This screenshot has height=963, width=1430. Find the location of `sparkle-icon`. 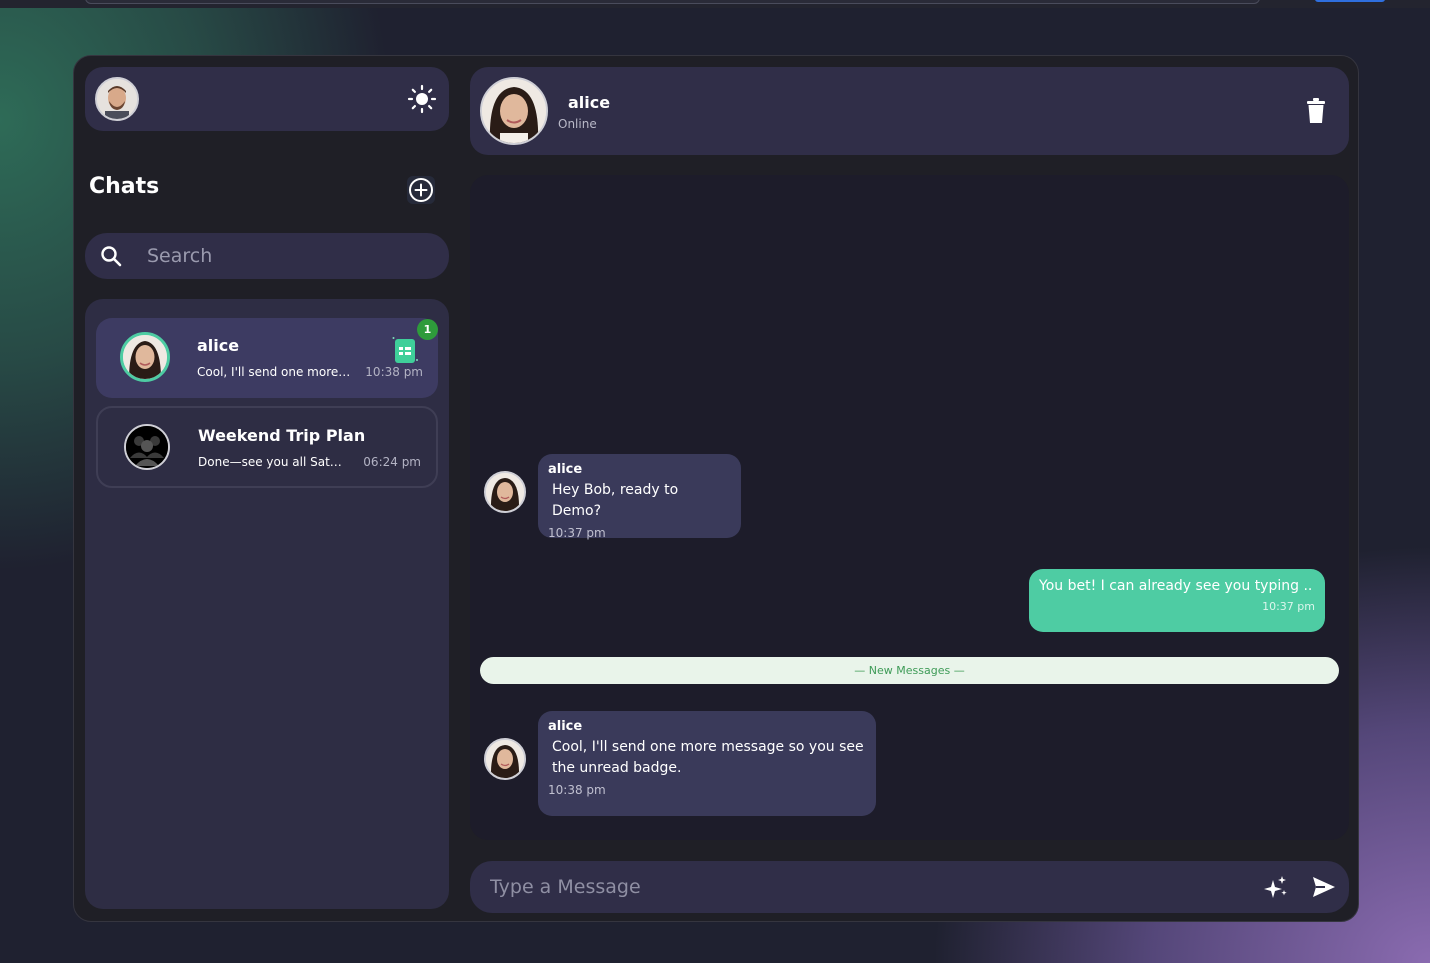

sparkle-icon is located at coordinates (1275, 887).